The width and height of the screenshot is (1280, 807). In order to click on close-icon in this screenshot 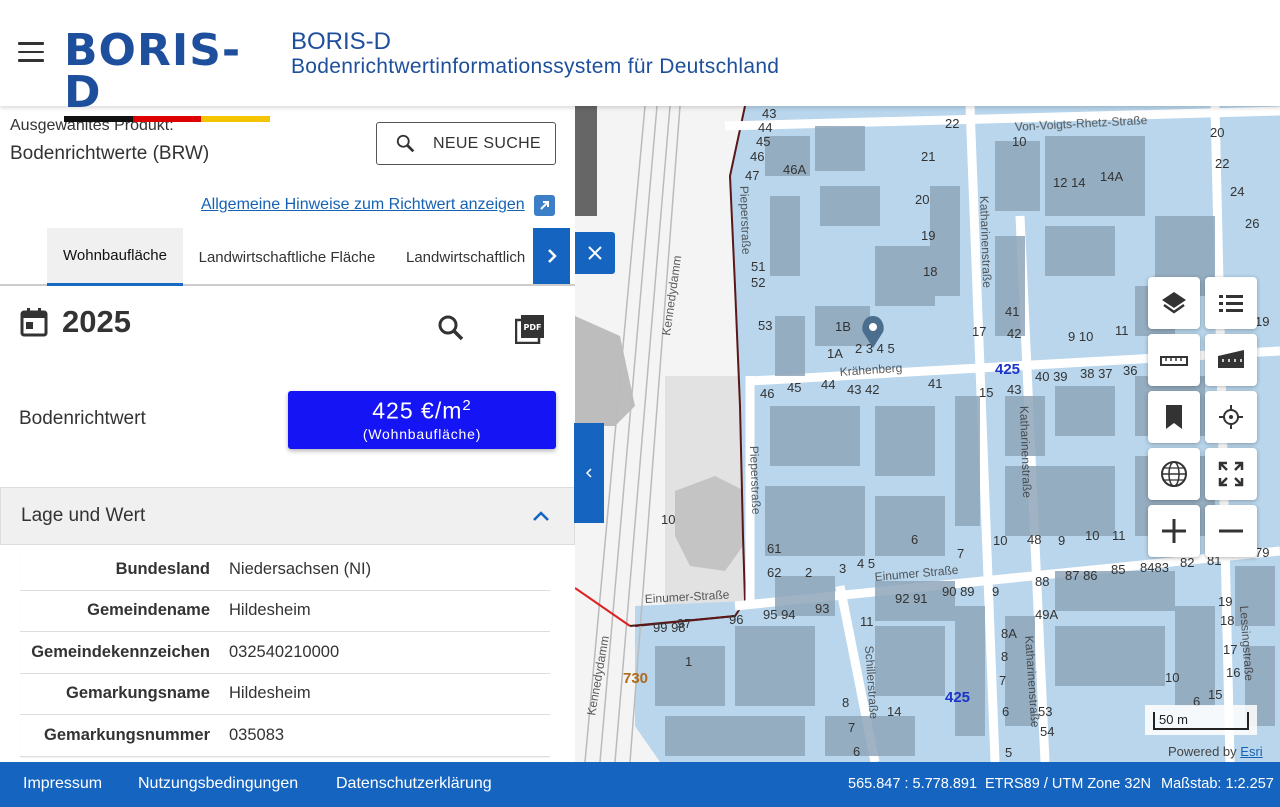, I will do `click(595, 253)`.